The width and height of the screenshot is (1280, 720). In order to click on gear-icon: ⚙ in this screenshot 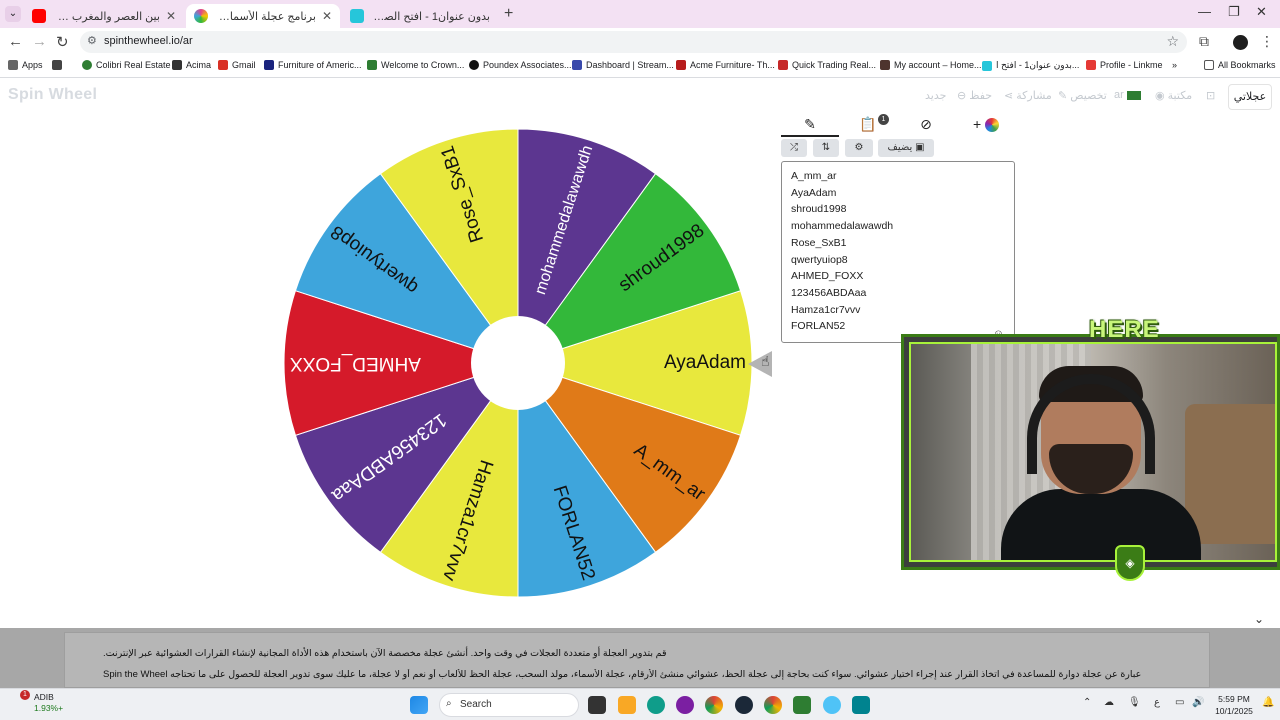, I will do `click(859, 147)`.